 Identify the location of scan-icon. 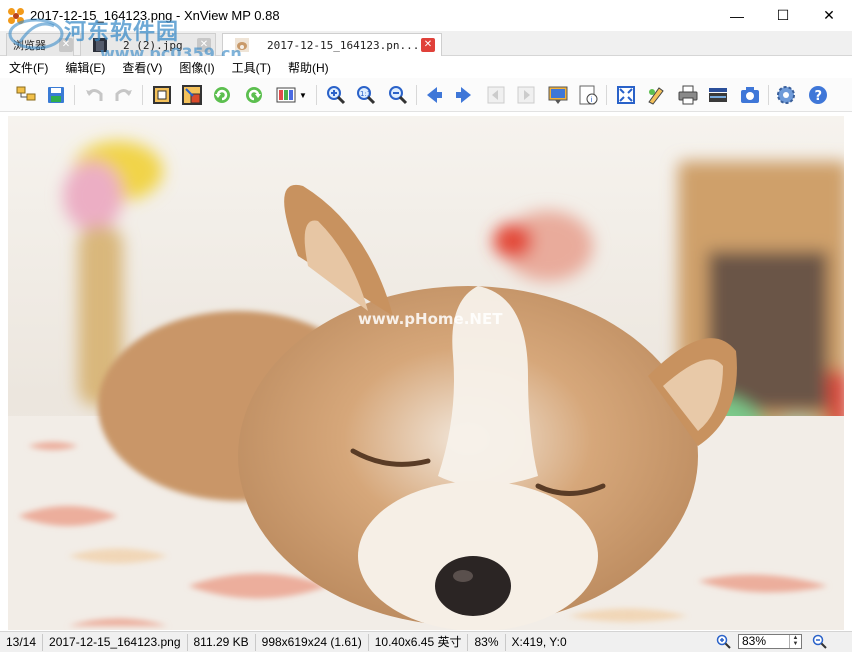
(718, 95).